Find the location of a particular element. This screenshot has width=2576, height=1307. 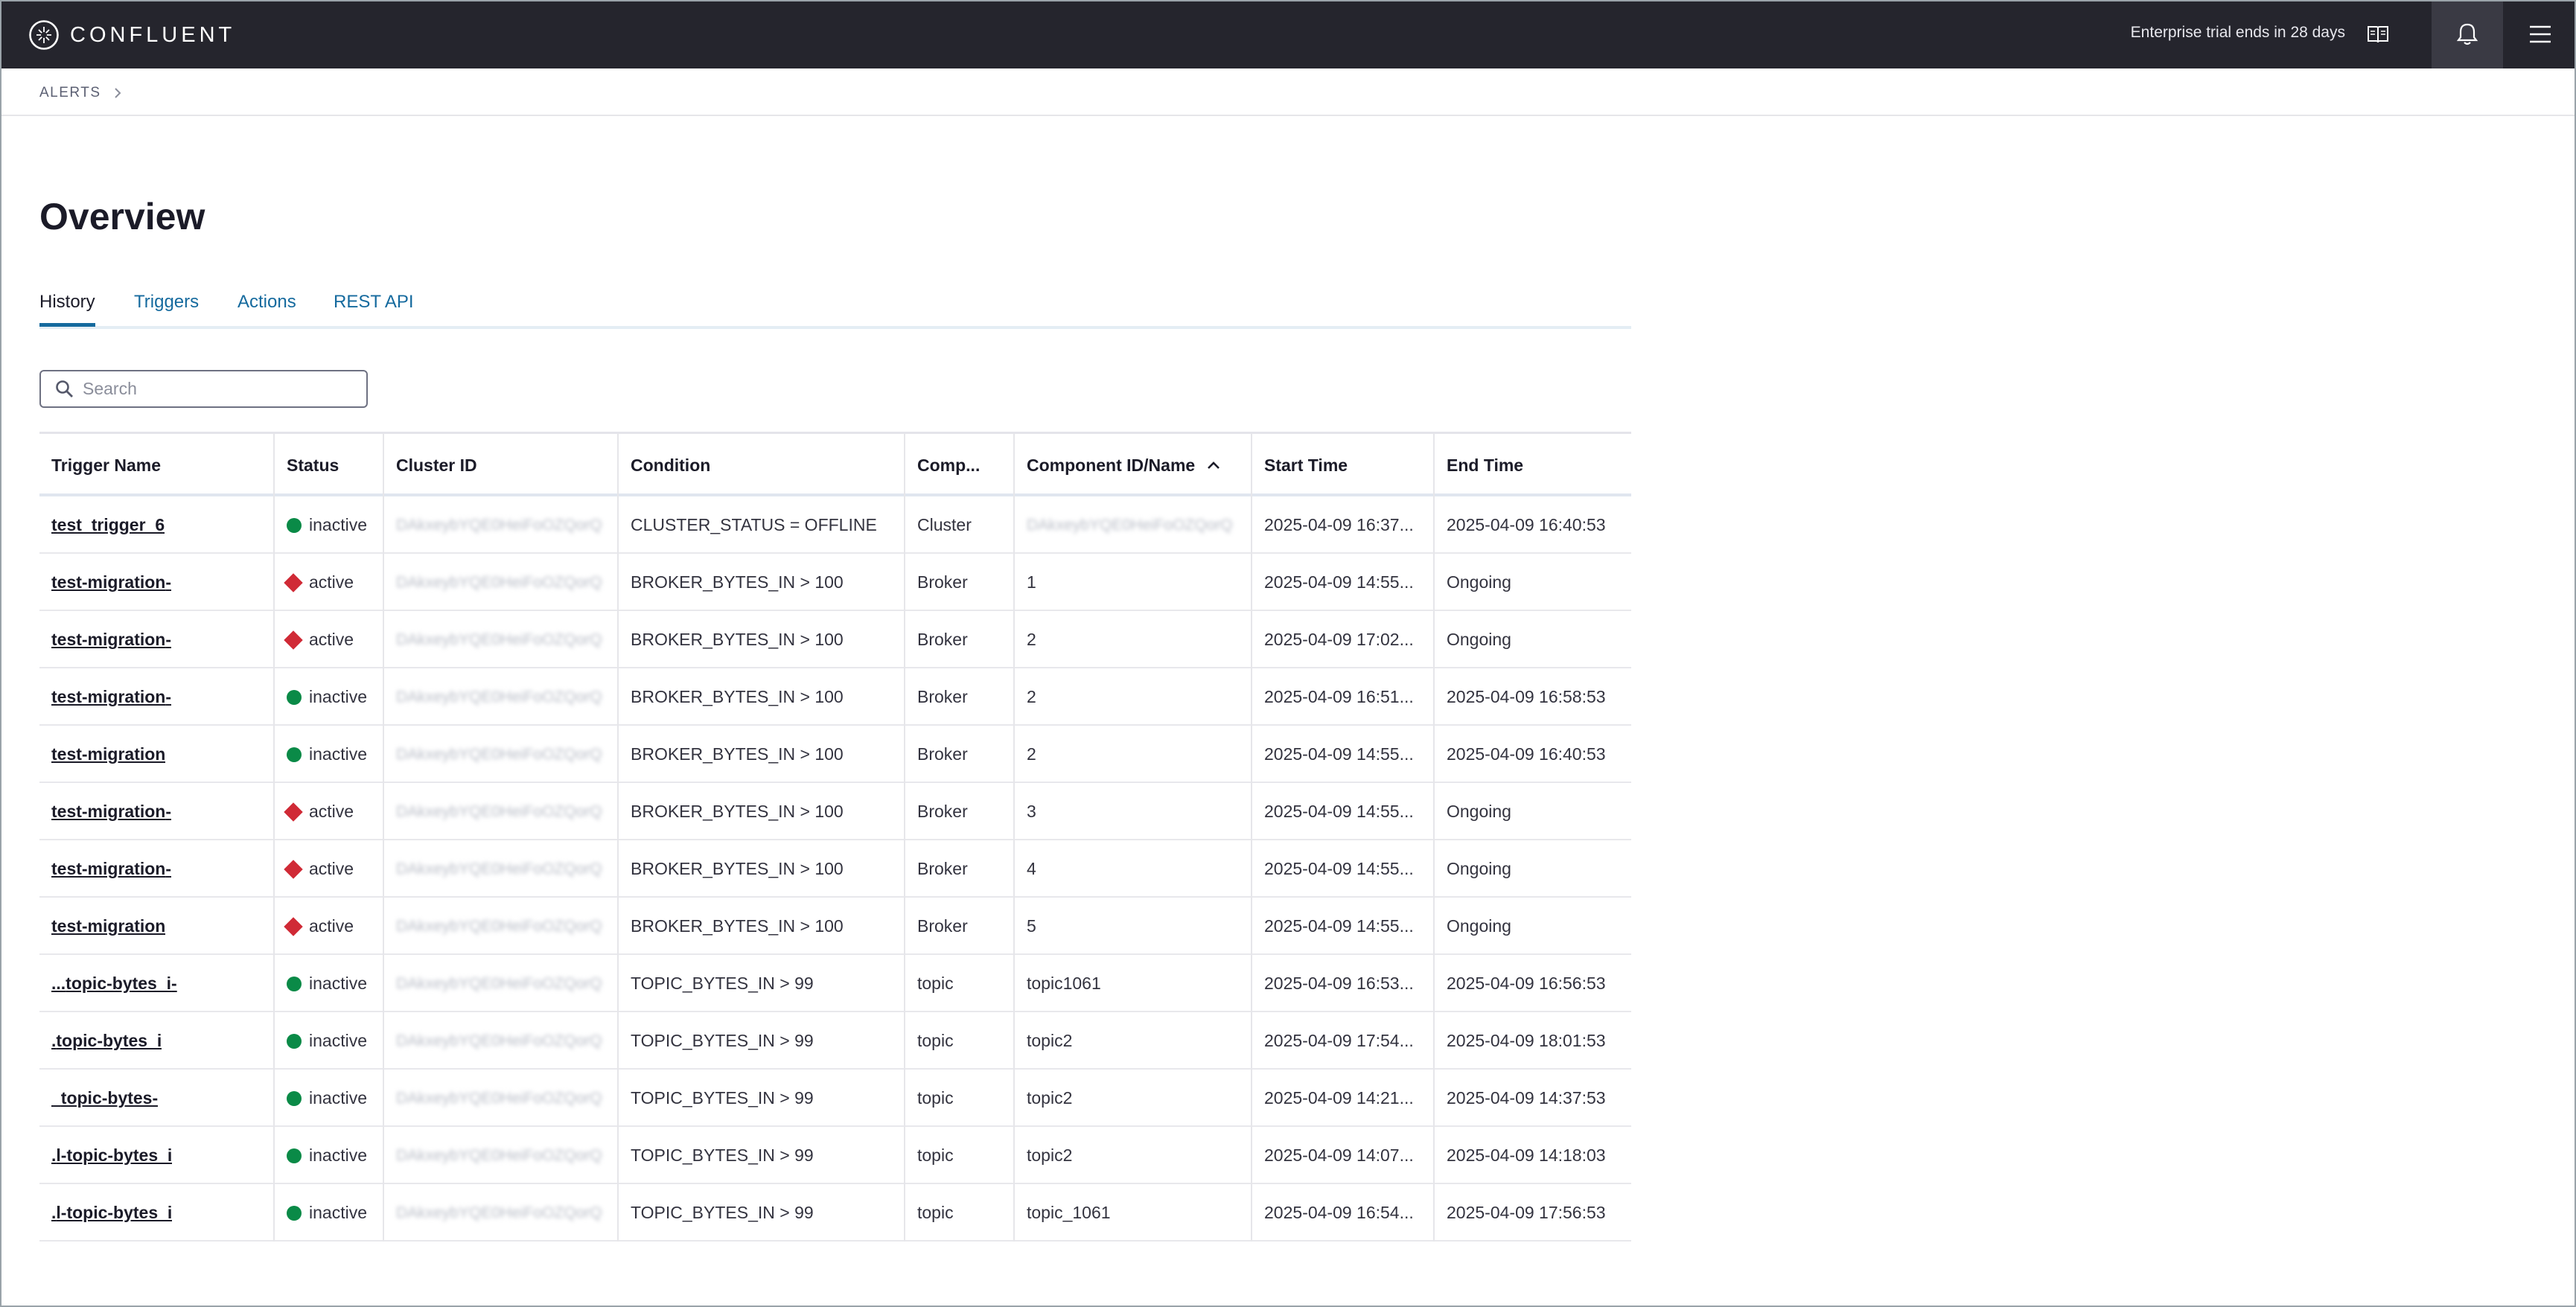

cell-trigger-name: -test-migration is located at coordinates (156, 869).